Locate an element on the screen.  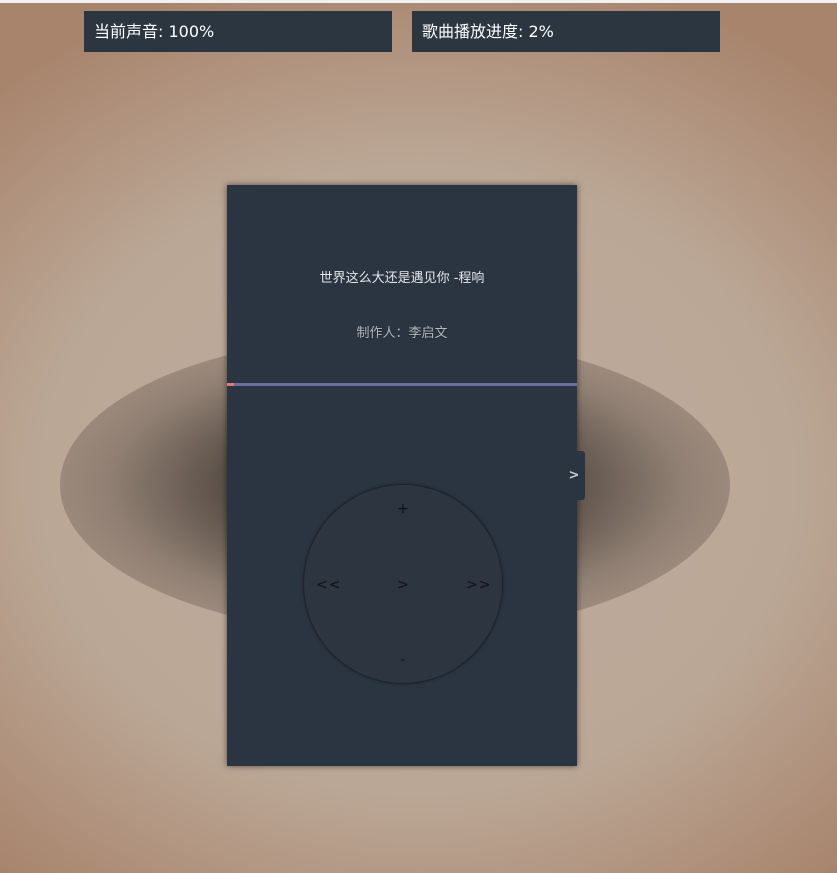
top-border is located at coordinates (418, 1).